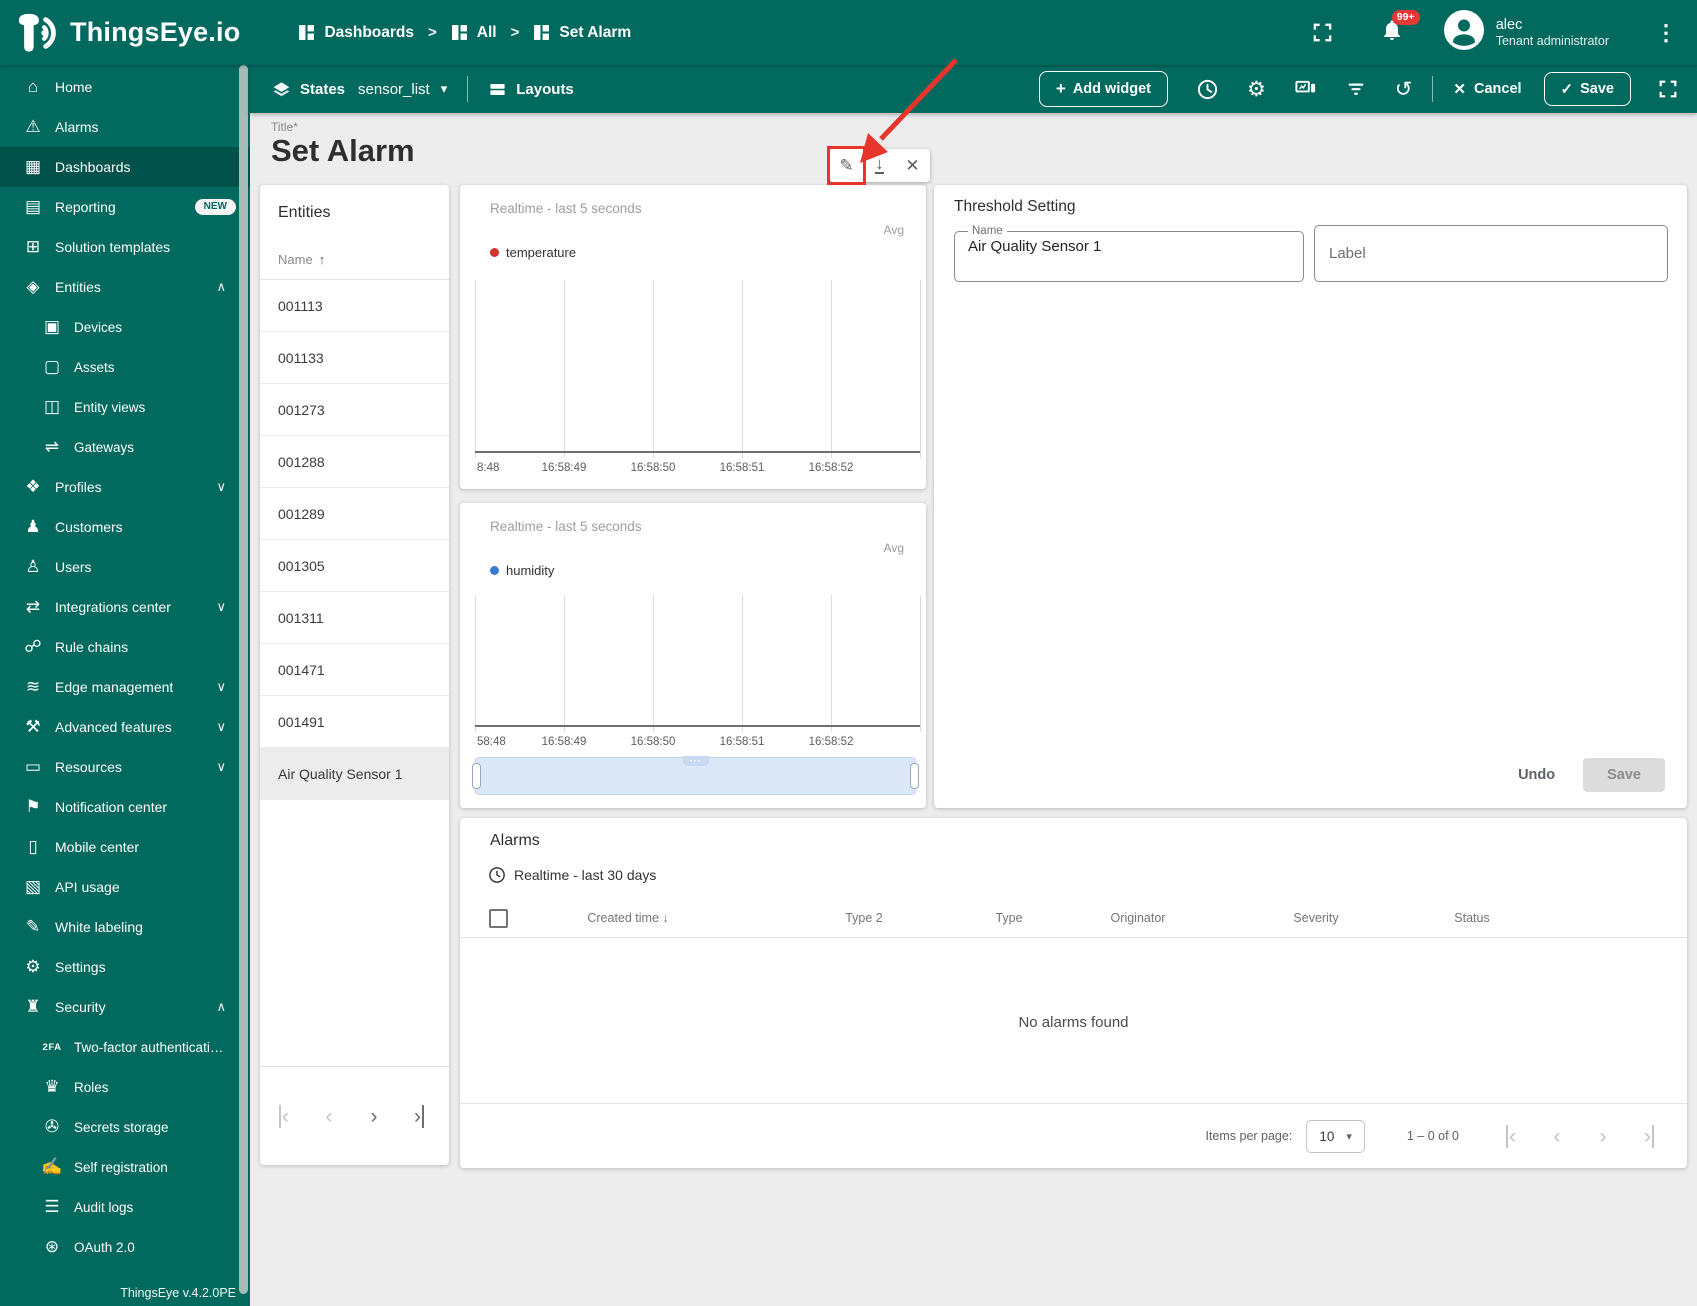  I want to click on more-menu-button: ⋮, so click(1666, 33).